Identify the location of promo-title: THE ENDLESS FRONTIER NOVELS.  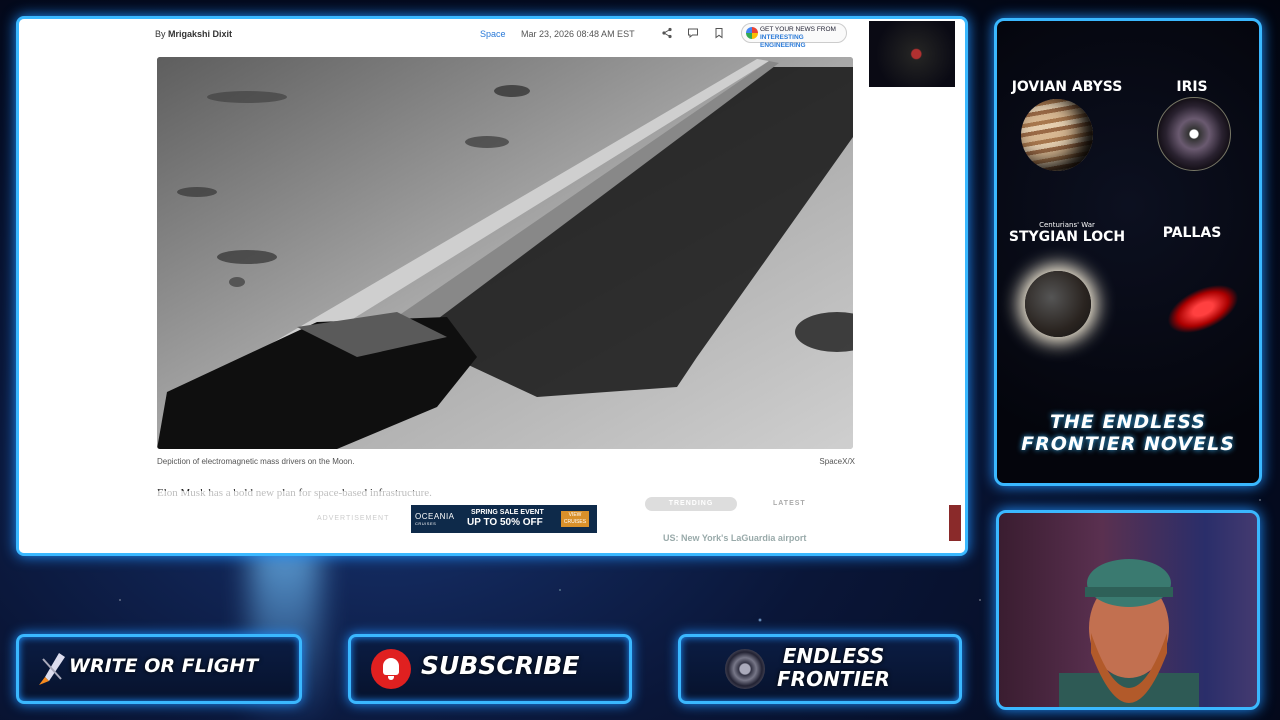
(1128, 433).